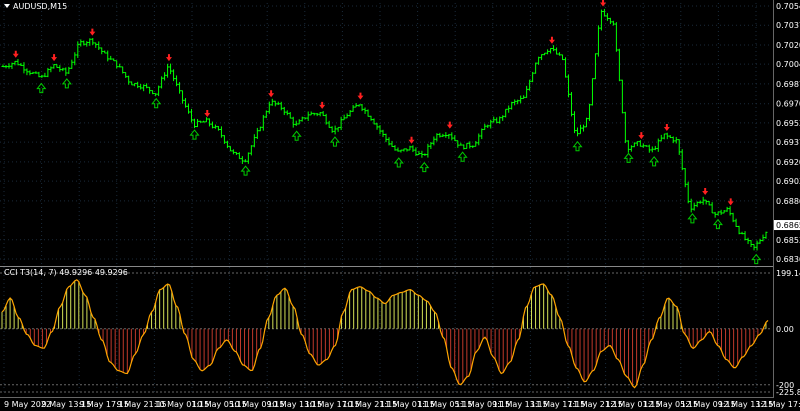 The image size is (800, 411). What do you see at coordinates (788, 45) in the screenshot?
I see `price-tick-label: 0.70205` at bounding box center [788, 45].